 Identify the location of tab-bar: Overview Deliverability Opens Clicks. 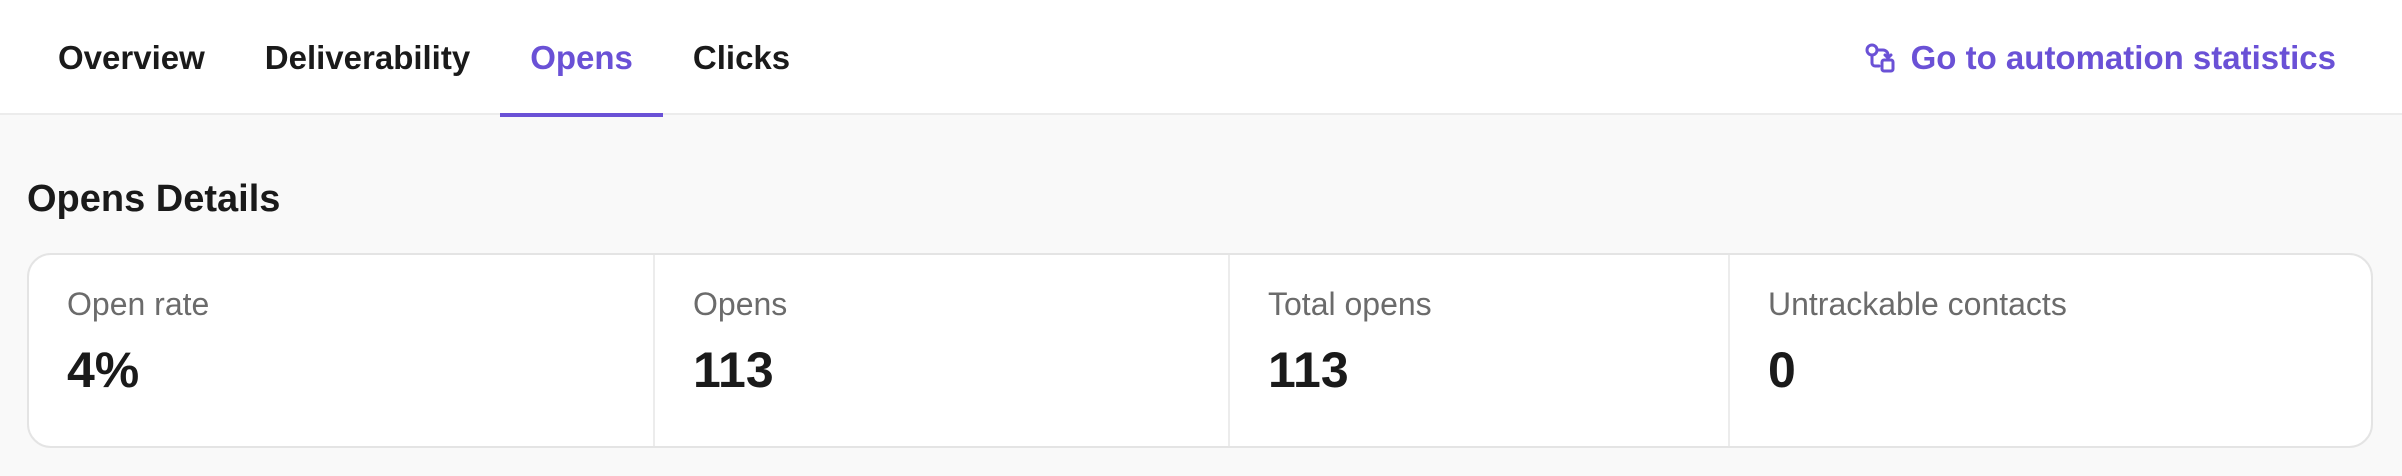
(424, 58).